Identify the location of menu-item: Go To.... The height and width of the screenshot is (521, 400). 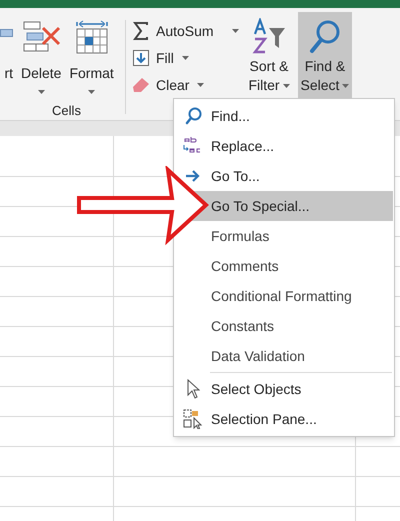
(284, 176).